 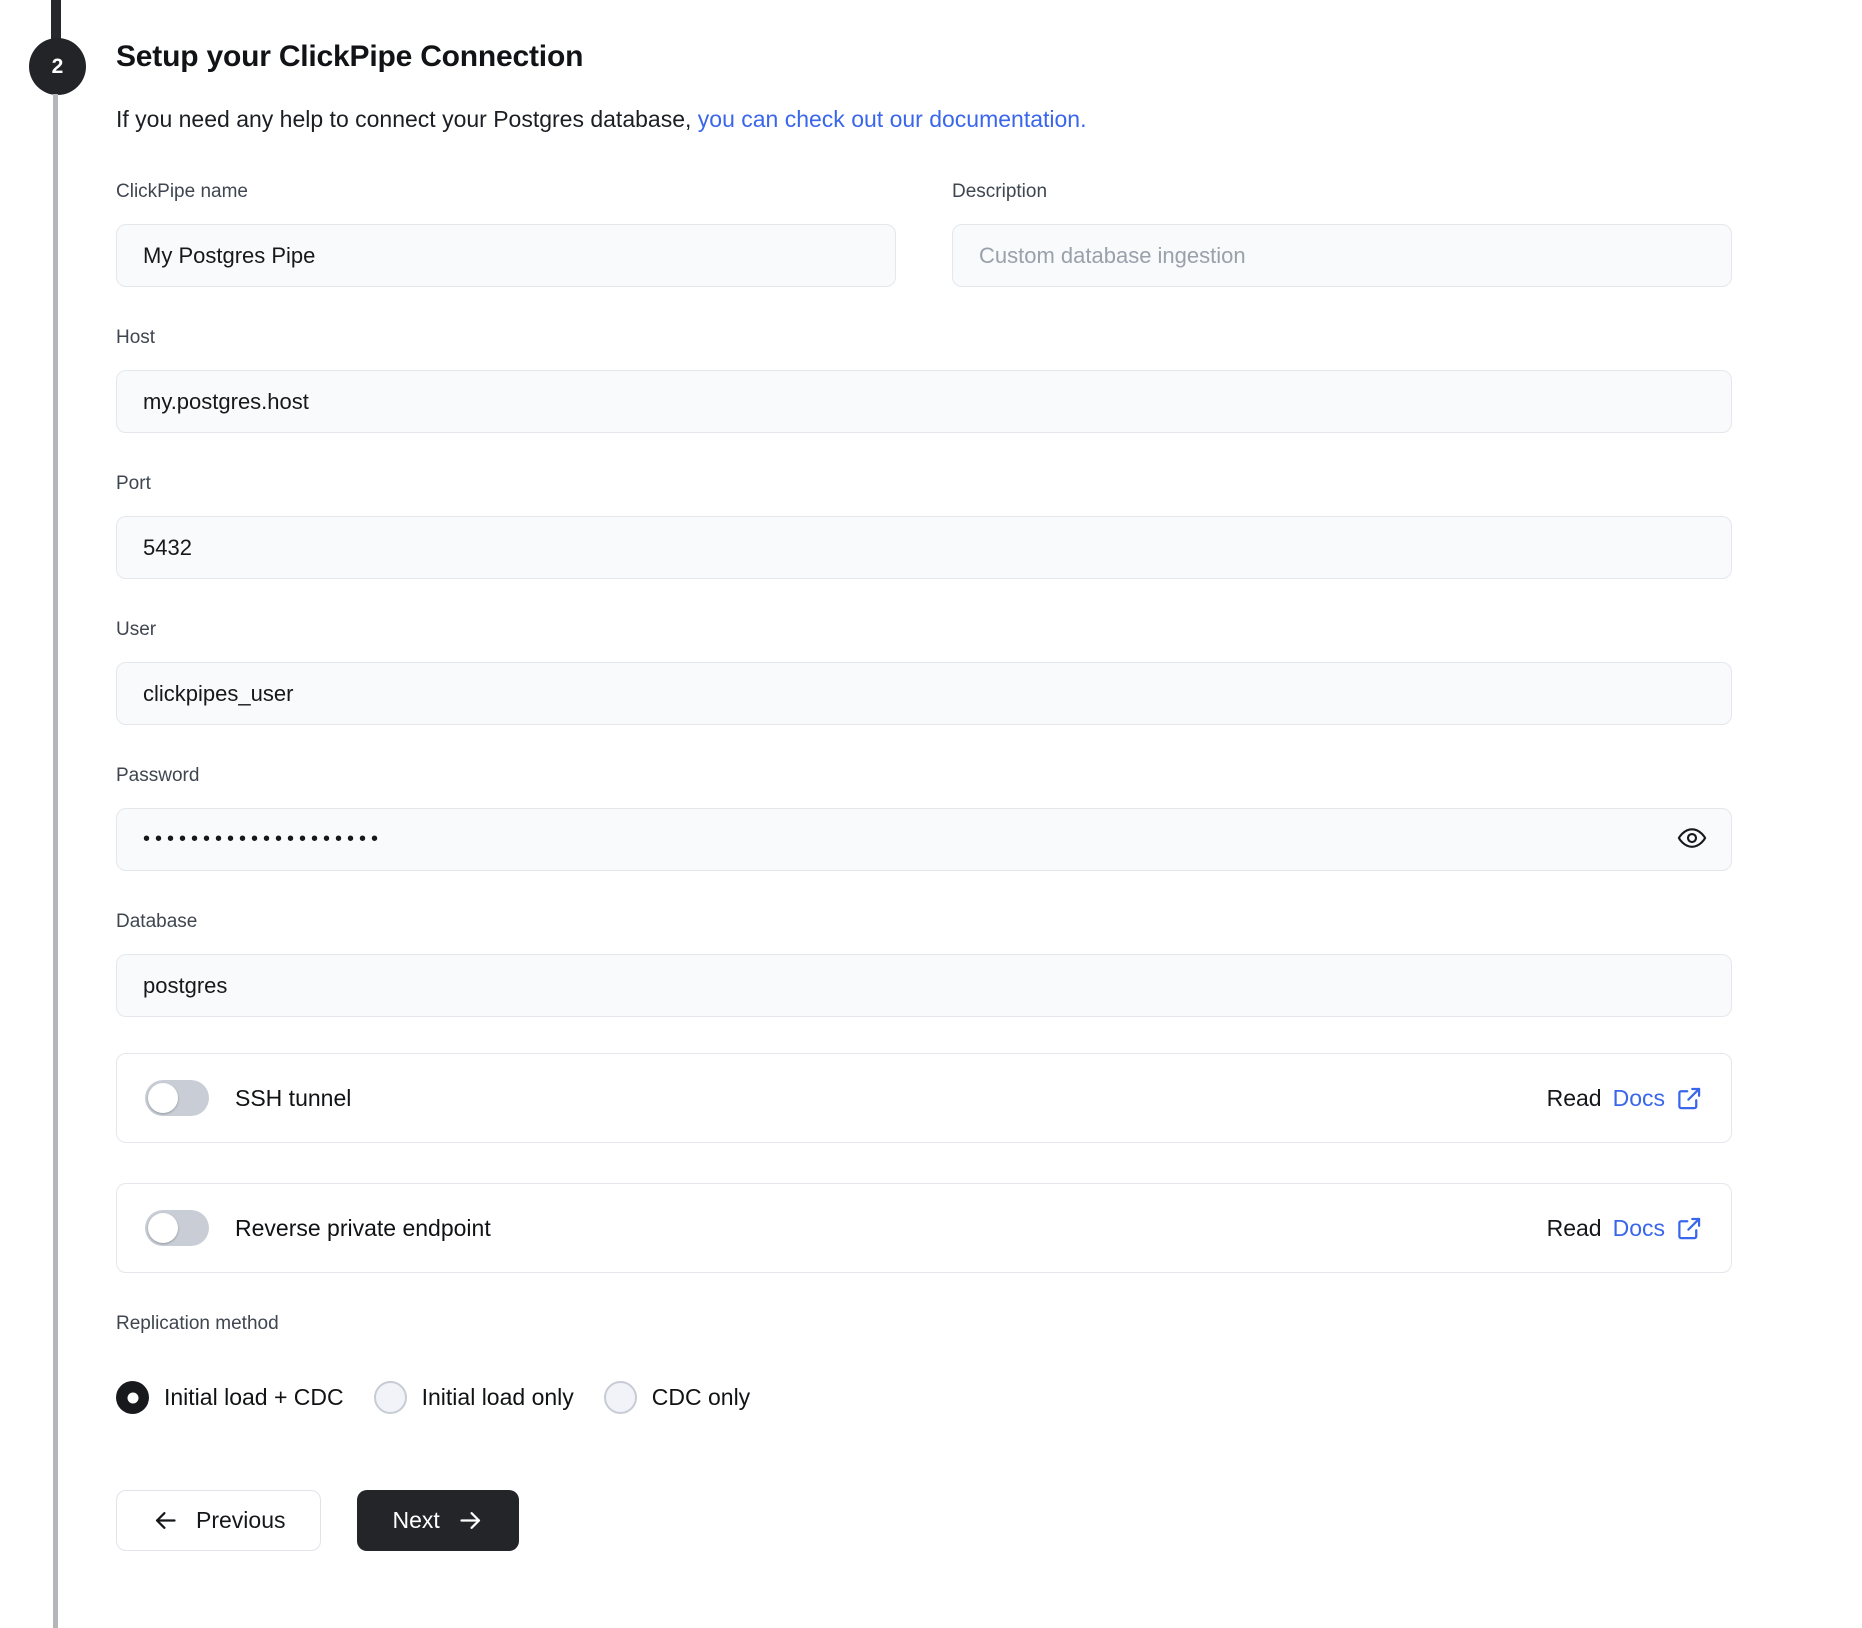 What do you see at coordinates (133, 483) in the screenshot?
I see `port-label: Port` at bounding box center [133, 483].